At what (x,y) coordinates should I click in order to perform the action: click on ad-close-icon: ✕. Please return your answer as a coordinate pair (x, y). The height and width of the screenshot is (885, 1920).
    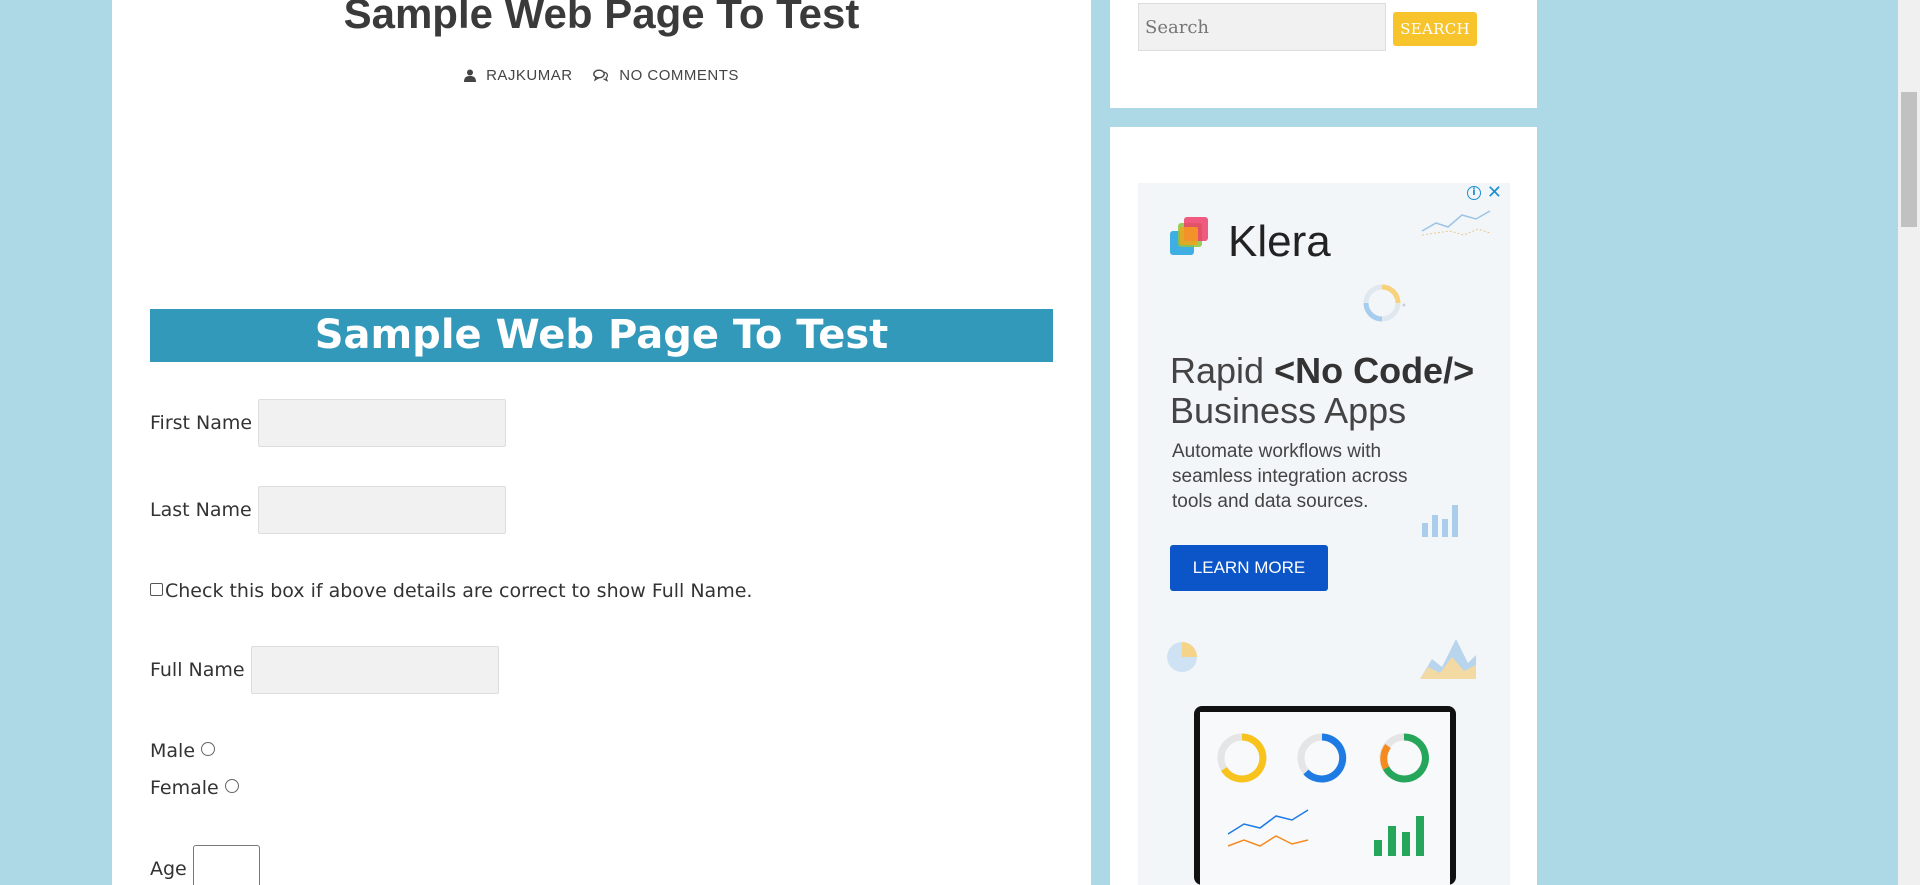
    Looking at the image, I should click on (1494, 193).